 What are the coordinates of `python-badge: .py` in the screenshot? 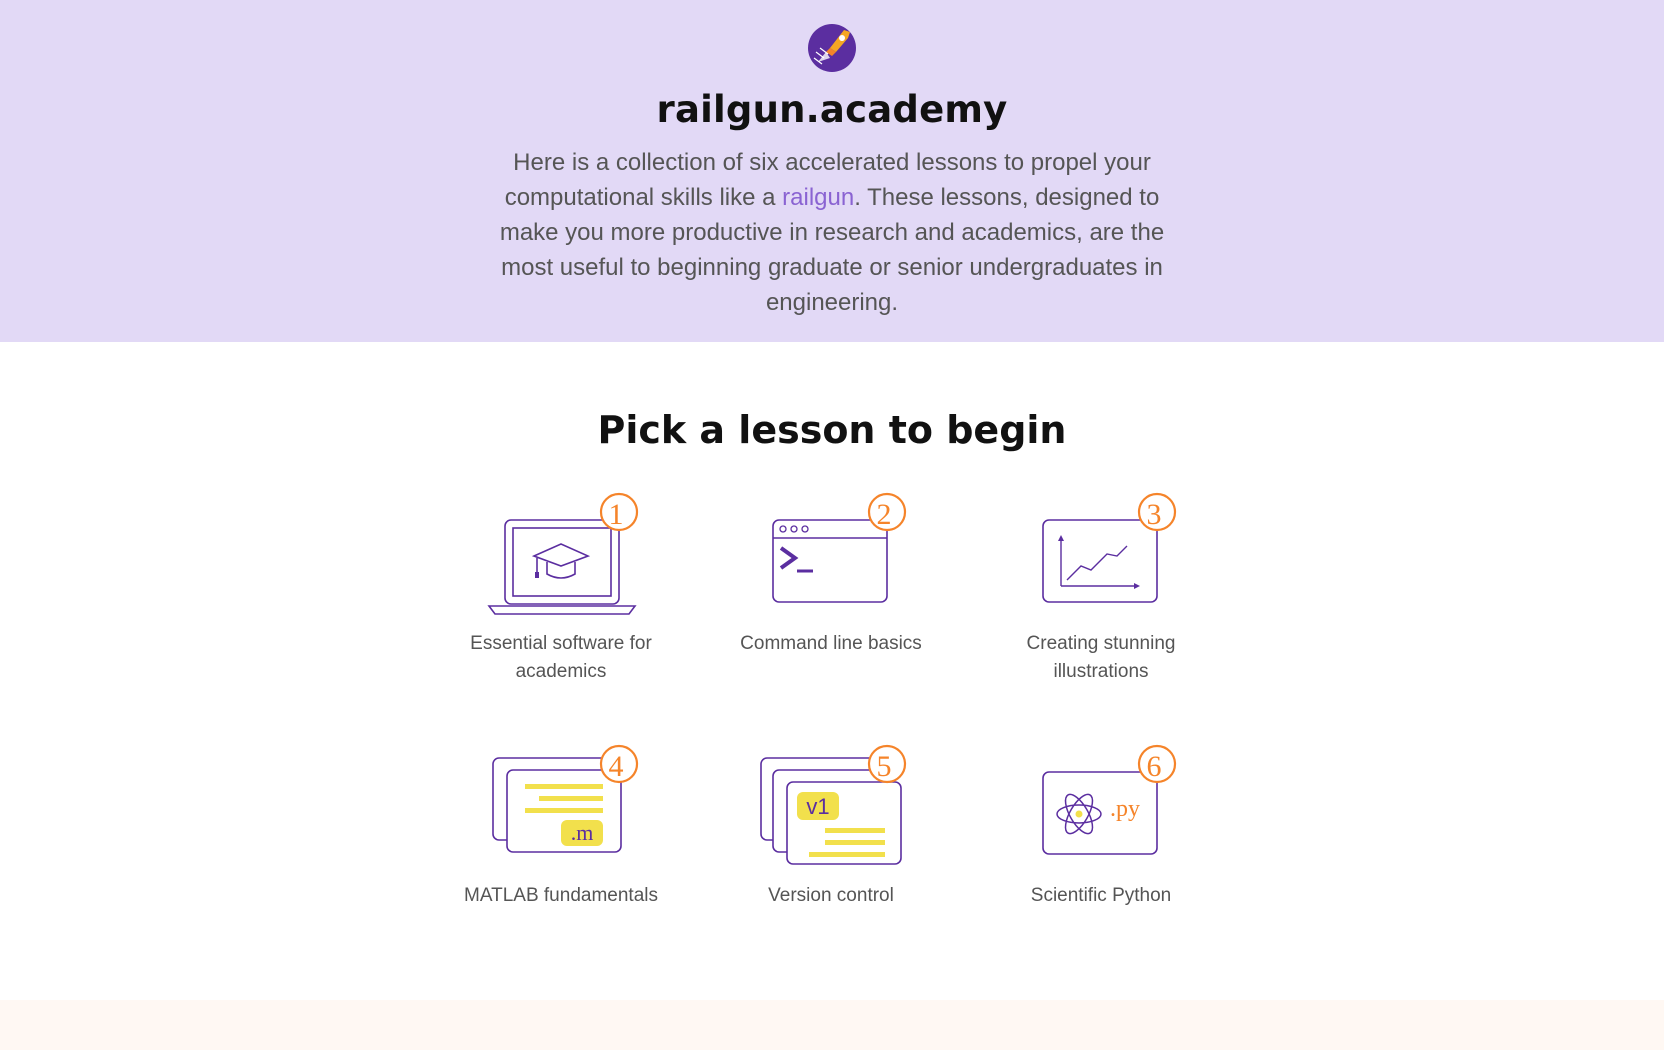 It's located at (1125, 809).